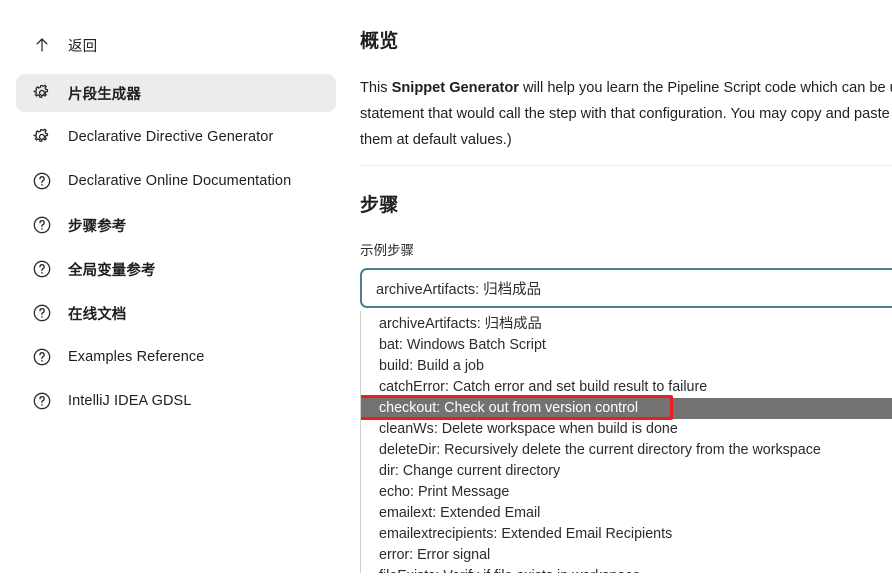 Image resolution: width=892 pixels, height=576 pixels. Describe the element at coordinates (626, 345) in the screenshot. I see `list-item: bat: Windows Batch Script` at that location.